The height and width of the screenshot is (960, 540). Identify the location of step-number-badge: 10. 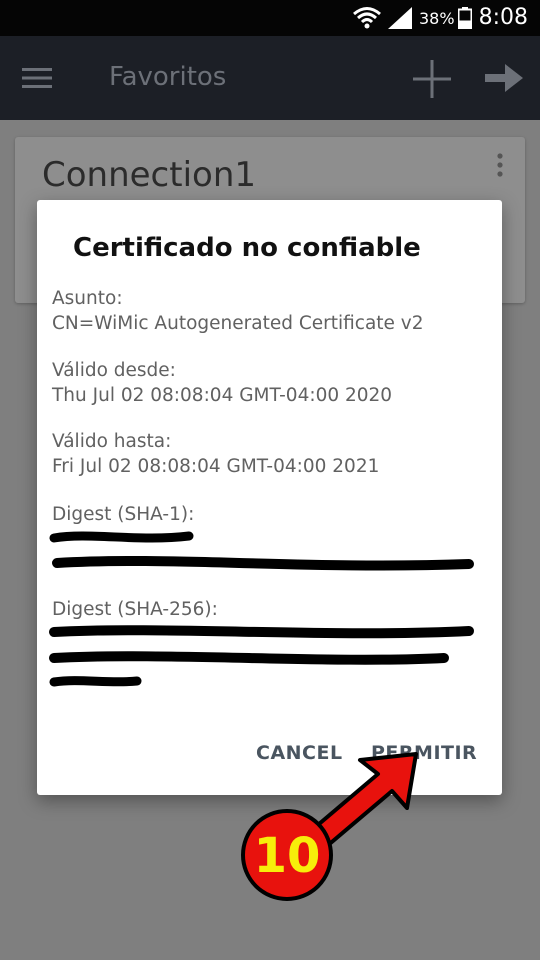
(287, 855).